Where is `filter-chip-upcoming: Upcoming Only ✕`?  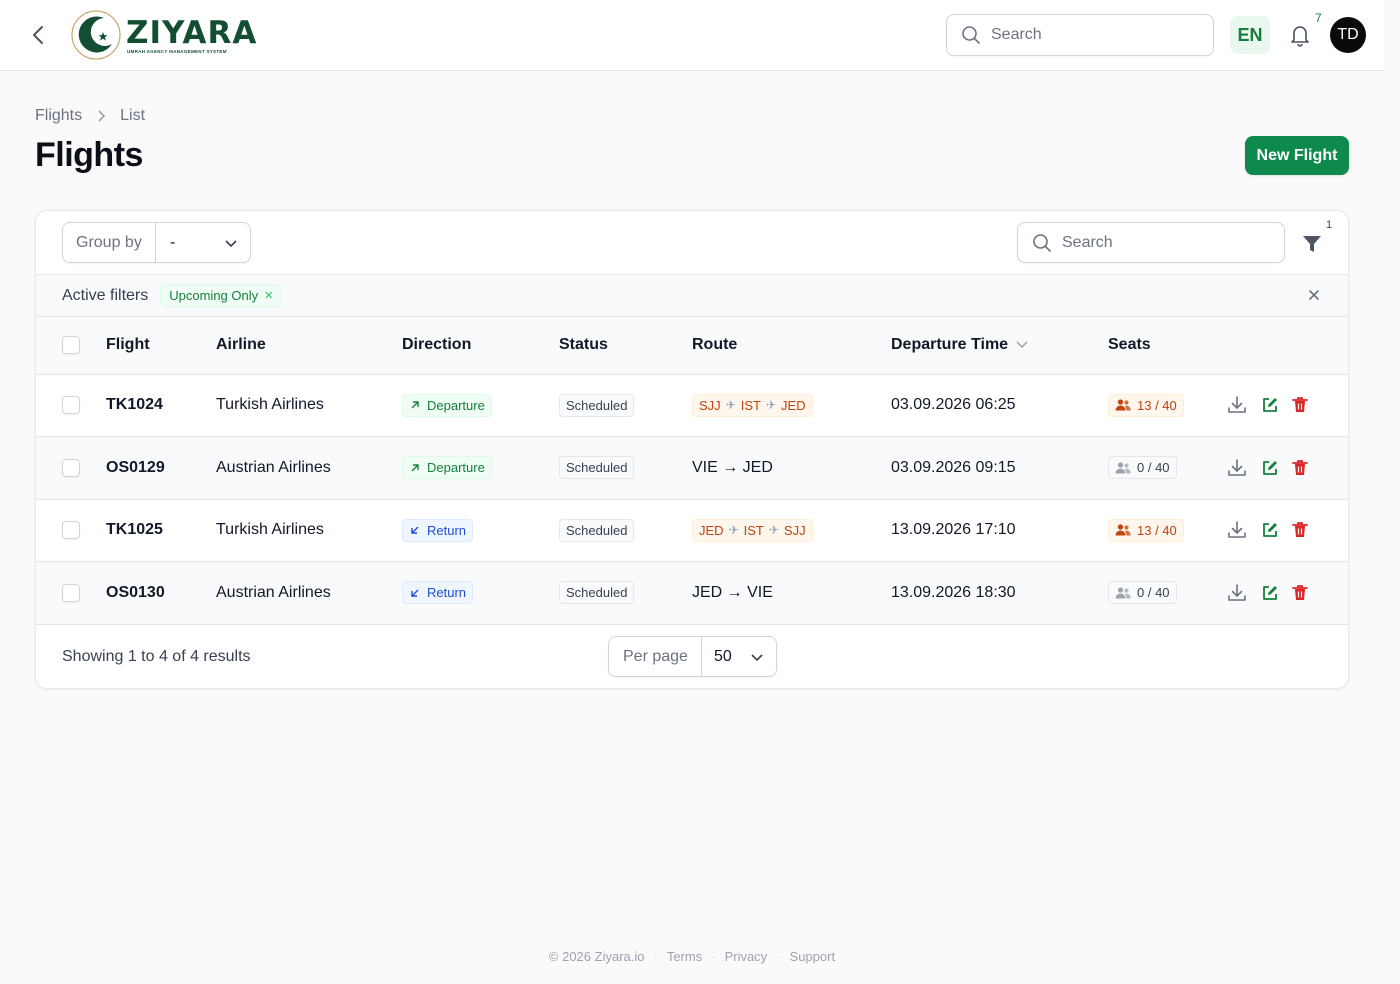 filter-chip-upcoming: Upcoming Only ✕ is located at coordinates (221, 295).